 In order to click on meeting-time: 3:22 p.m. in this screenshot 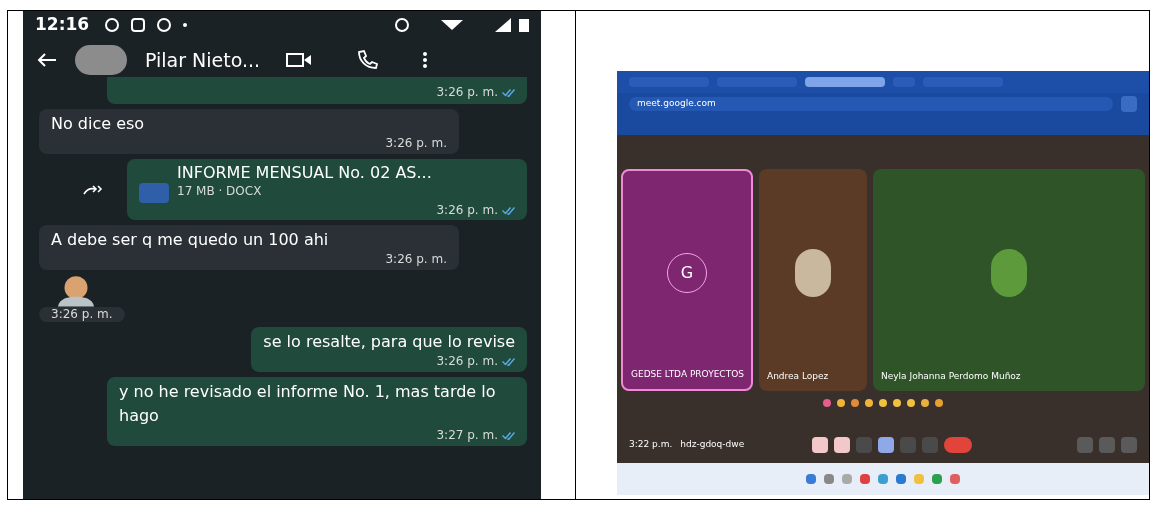, I will do `click(651, 445)`.